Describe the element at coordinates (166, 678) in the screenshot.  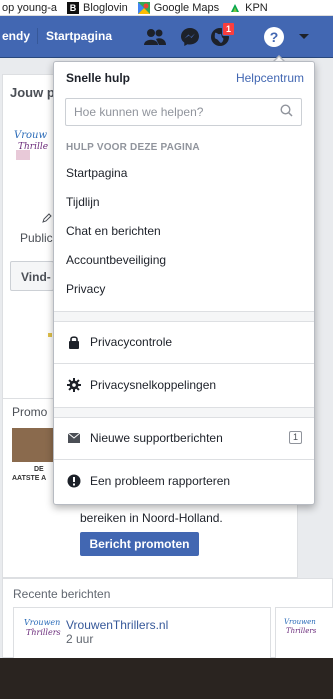
I see `dark-bottom-region` at that location.